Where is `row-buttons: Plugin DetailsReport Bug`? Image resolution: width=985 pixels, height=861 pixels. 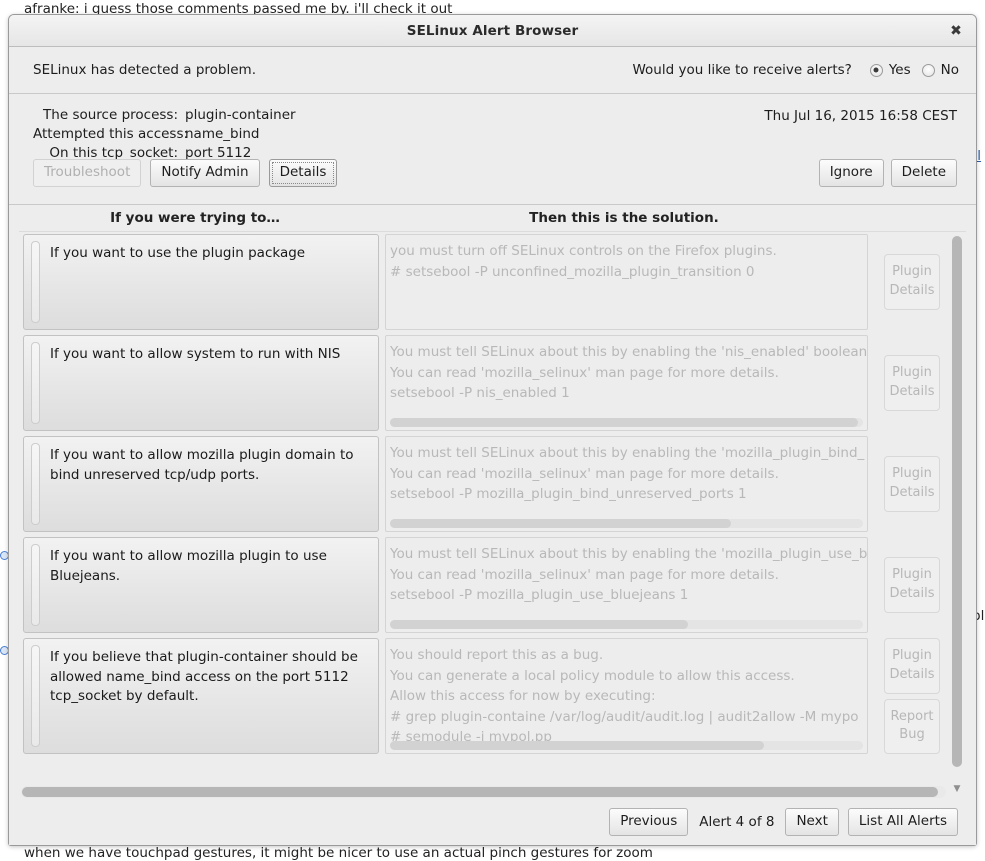 row-buttons: Plugin DetailsReport Bug is located at coordinates (912, 696).